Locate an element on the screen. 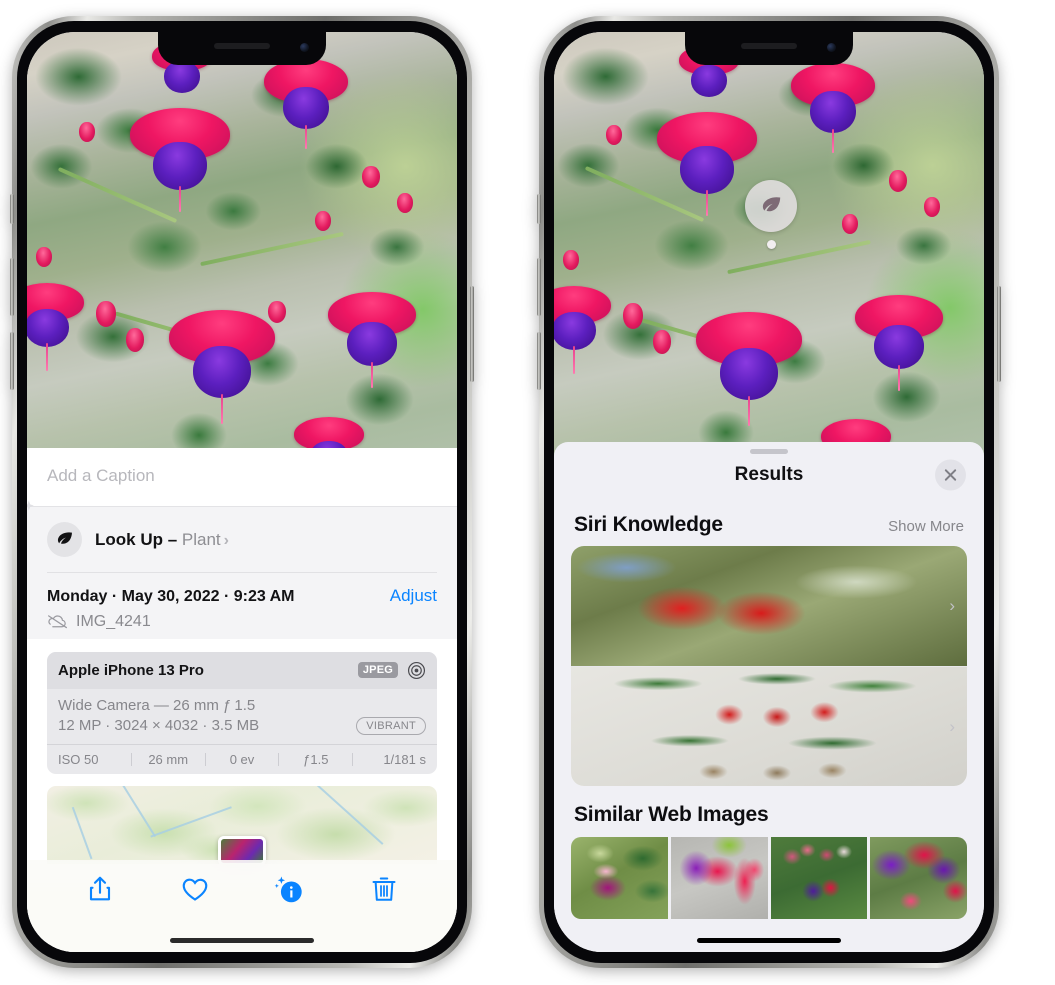  exif-aperture: ƒ1.5 is located at coordinates (316, 759).